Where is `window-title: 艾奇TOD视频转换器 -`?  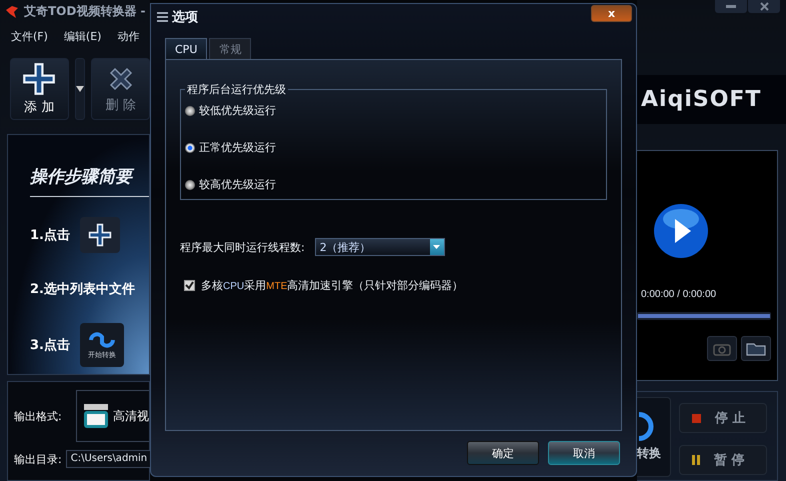 window-title: 艾奇TOD视频转换器 - is located at coordinates (85, 11).